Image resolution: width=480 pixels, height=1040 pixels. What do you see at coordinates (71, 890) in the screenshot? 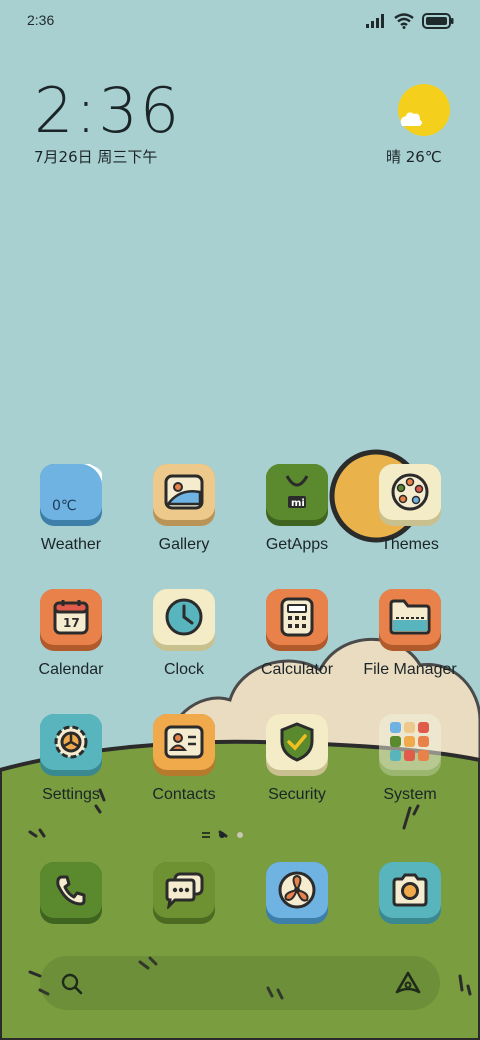
I see `phone-icon` at bounding box center [71, 890].